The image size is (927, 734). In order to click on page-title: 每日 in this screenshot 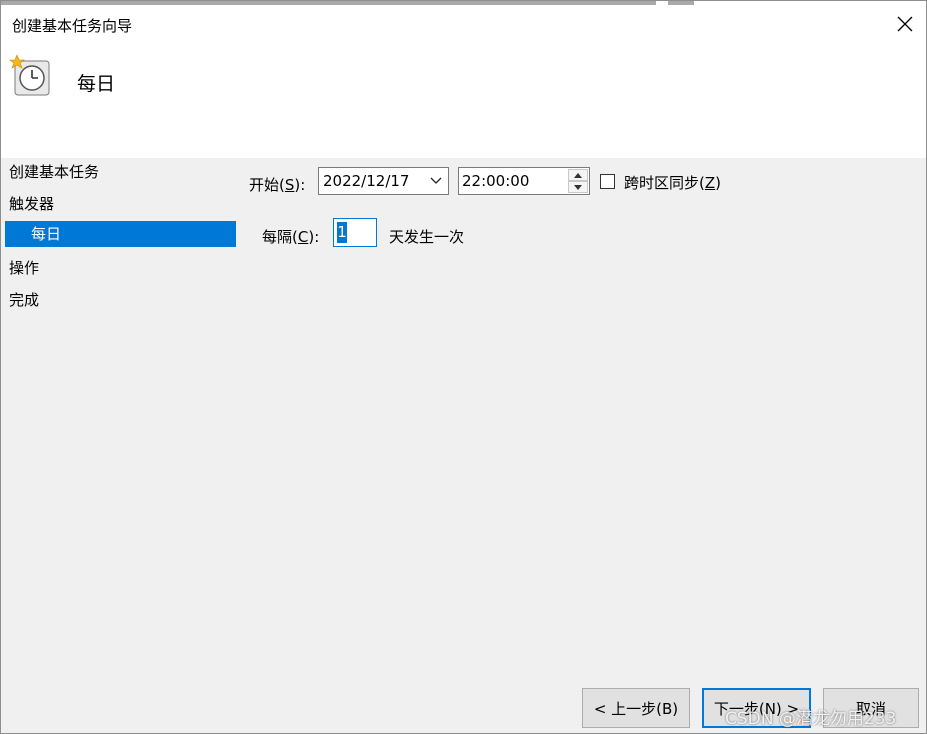, I will do `click(96, 84)`.